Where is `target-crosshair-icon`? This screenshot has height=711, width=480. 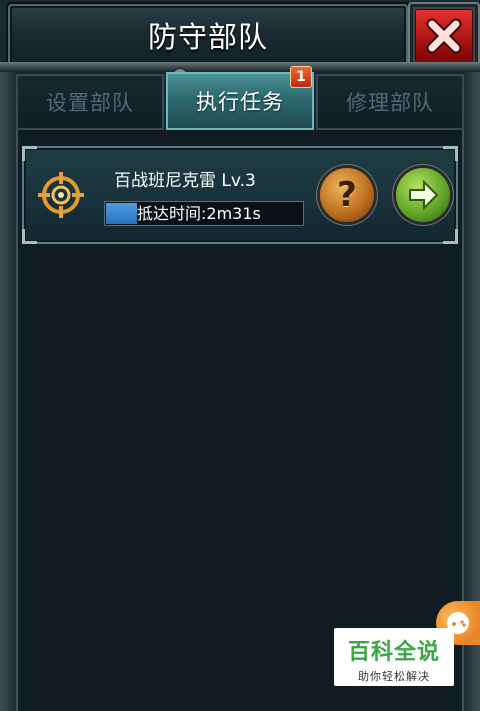
target-crosshair-icon is located at coordinates (61, 195).